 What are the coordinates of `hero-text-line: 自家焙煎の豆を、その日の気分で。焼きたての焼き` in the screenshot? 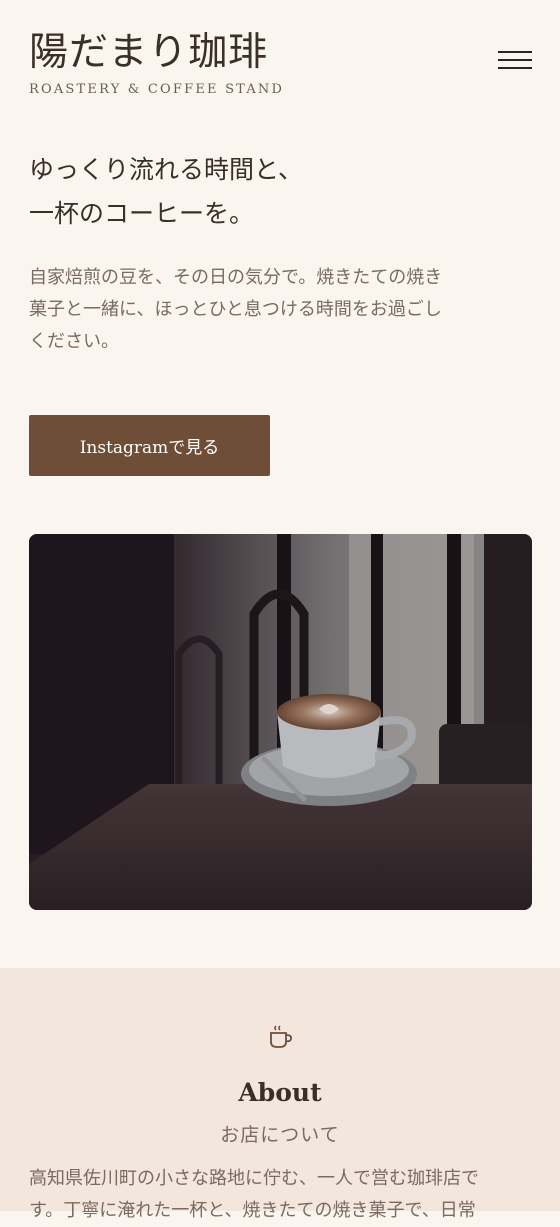 It's located at (236, 277).